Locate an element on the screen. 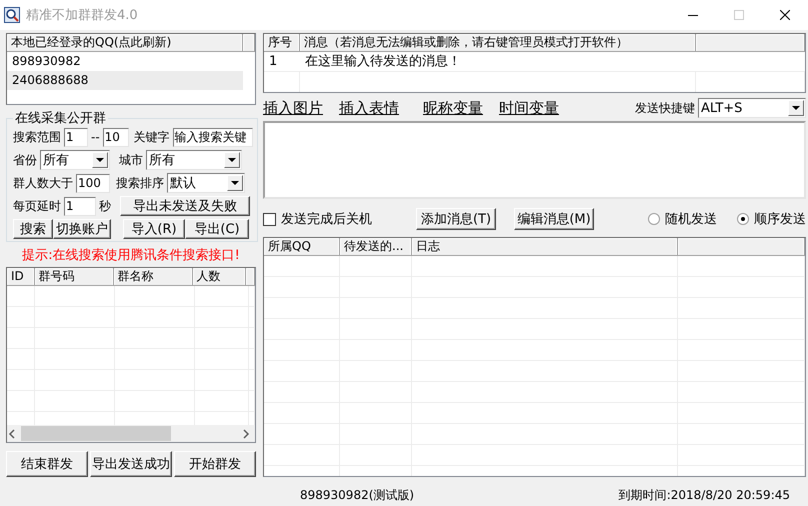  account-item: 898930982 is located at coordinates (125, 61).